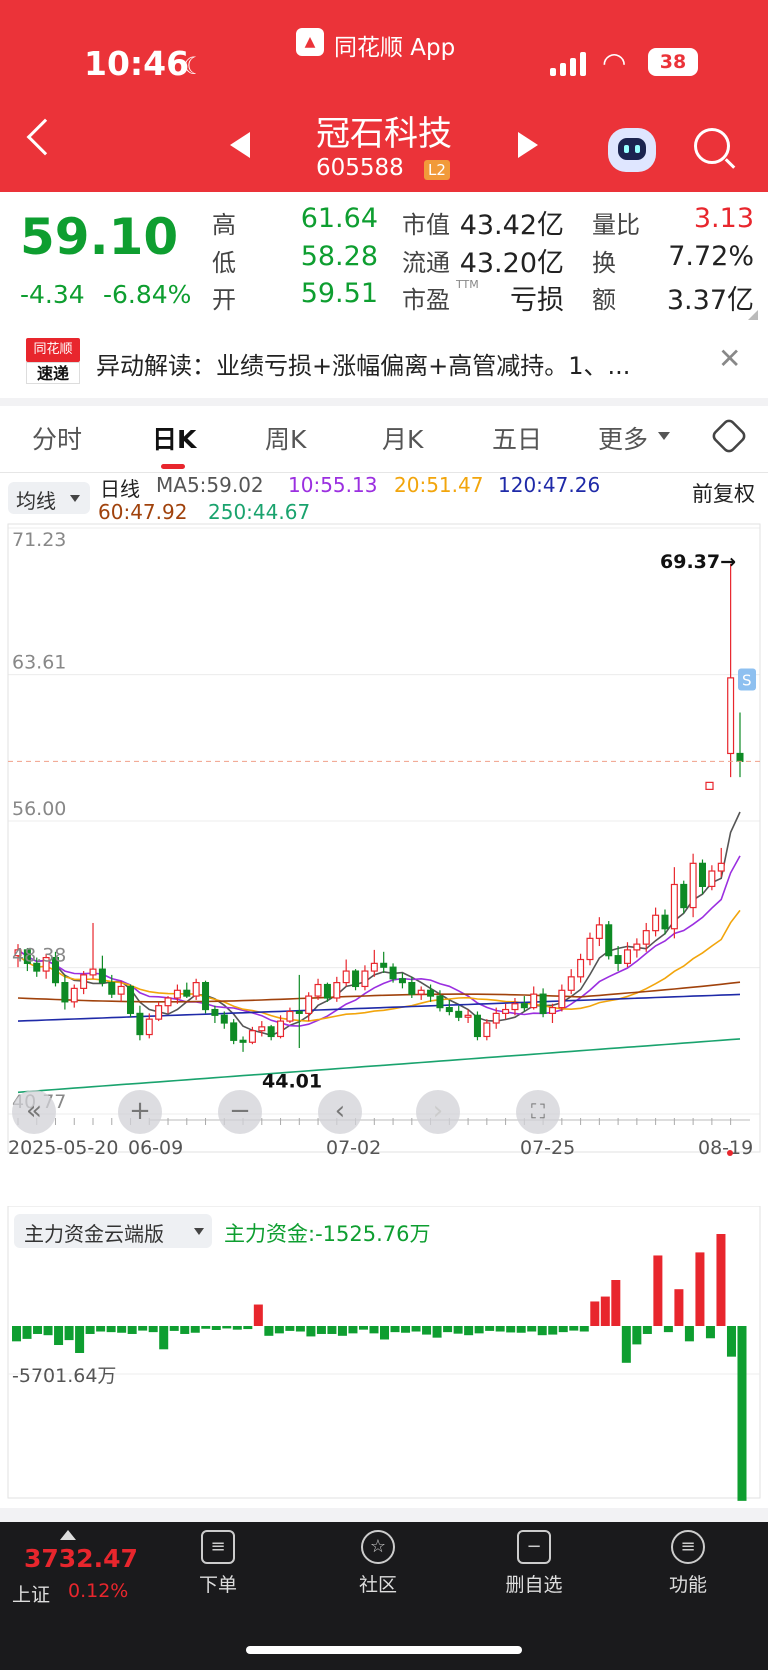  Describe the element at coordinates (339, 256) in the screenshot. I see `quote-value: 58.28` at that location.